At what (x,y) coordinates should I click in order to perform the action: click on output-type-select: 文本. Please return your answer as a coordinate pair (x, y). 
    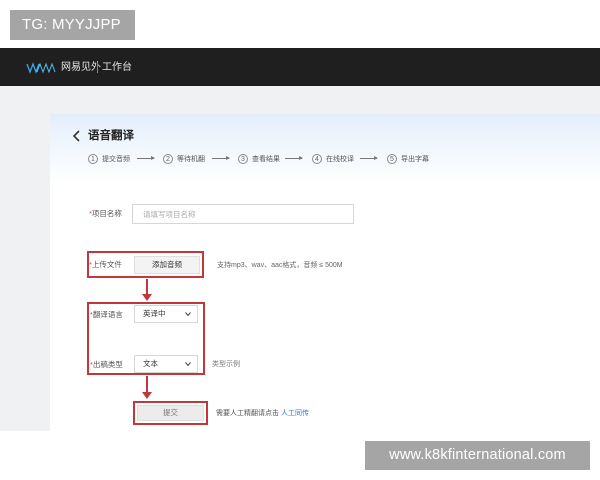
    Looking at the image, I should click on (166, 364).